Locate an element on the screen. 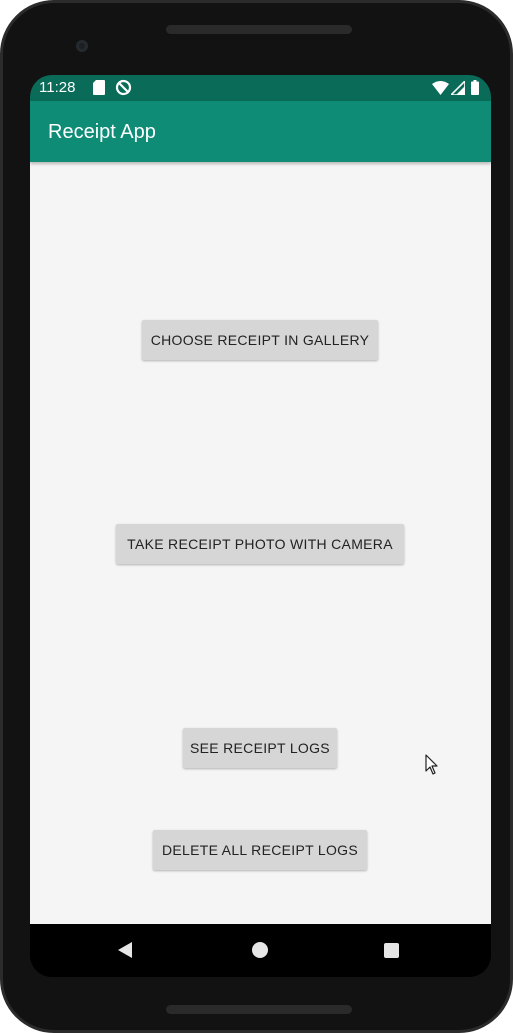  cell-signal-icon is located at coordinates (457, 89).